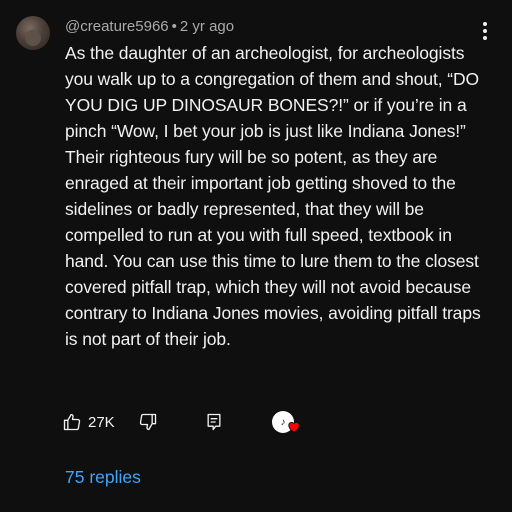  I want to click on comment-actions: 27K ♪, so click(192, 422).